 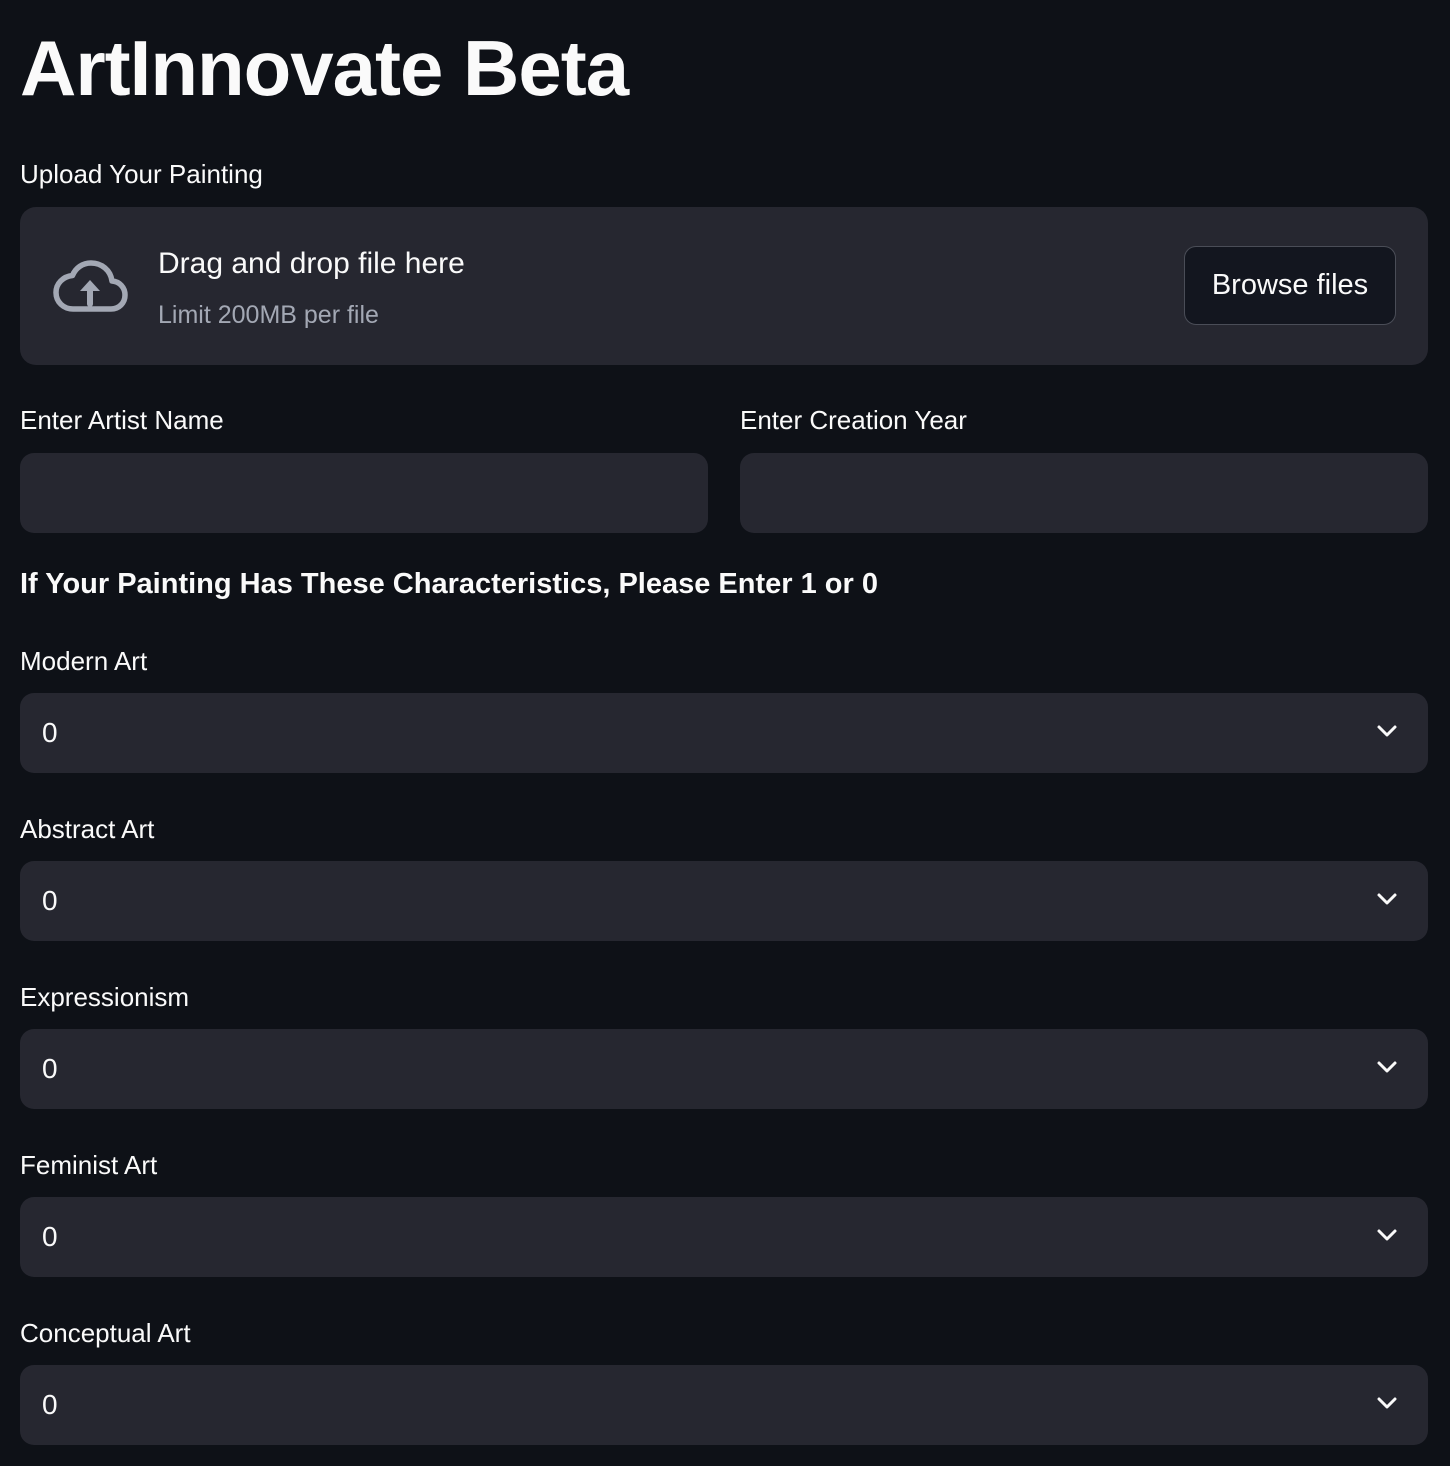 What do you see at coordinates (122, 420) in the screenshot?
I see `artist-name-label: Enter Artist Name` at bounding box center [122, 420].